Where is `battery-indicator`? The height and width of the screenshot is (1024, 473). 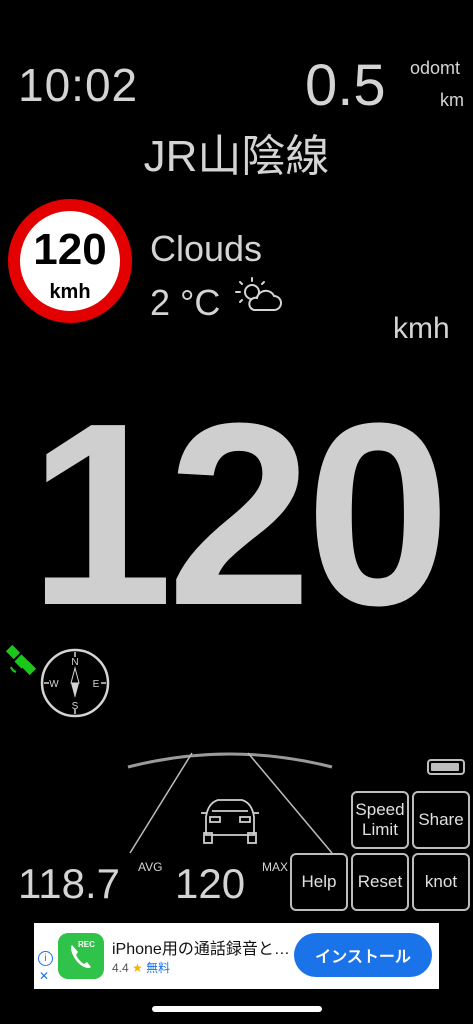
battery-indicator is located at coordinates (446, 767).